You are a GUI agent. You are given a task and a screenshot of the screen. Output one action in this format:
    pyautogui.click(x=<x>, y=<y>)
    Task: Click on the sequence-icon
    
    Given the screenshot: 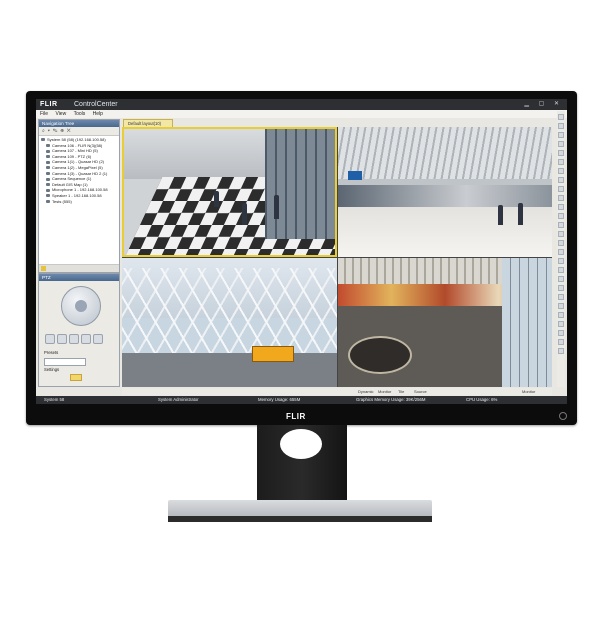 What is the action you would take?
    pyautogui.click(x=48, y=179)
    